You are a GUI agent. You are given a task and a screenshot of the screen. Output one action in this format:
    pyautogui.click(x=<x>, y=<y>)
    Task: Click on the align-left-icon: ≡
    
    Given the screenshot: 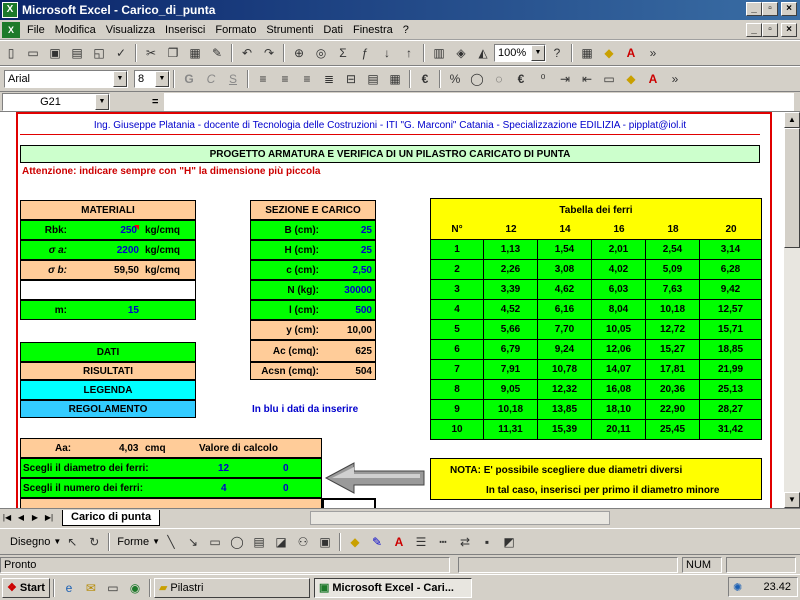 What is the action you would take?
    pyautogui.click(x=263, y=79)
    